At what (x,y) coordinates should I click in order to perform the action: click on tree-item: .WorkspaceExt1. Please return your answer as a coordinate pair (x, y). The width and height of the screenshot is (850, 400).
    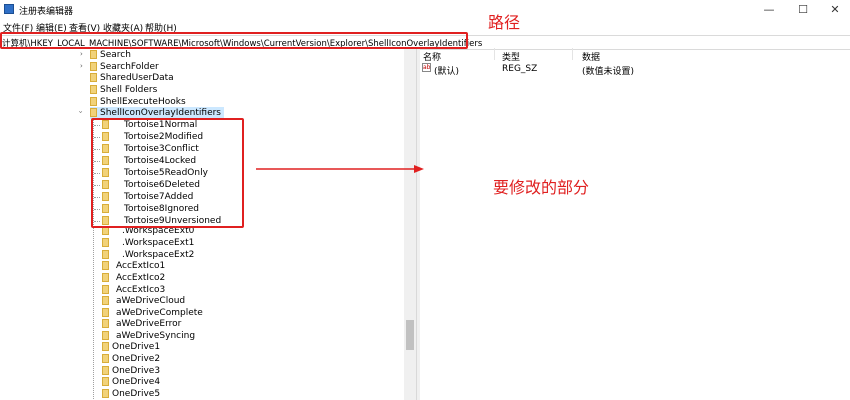
    Looking at the image, I should click on (148, 243).